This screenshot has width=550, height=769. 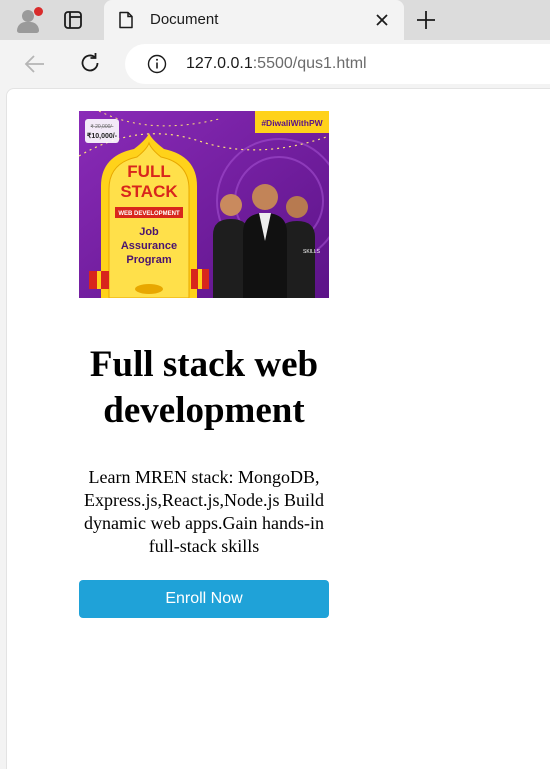 I want to click on tab-actions-icon, so click(x=73, y=20).